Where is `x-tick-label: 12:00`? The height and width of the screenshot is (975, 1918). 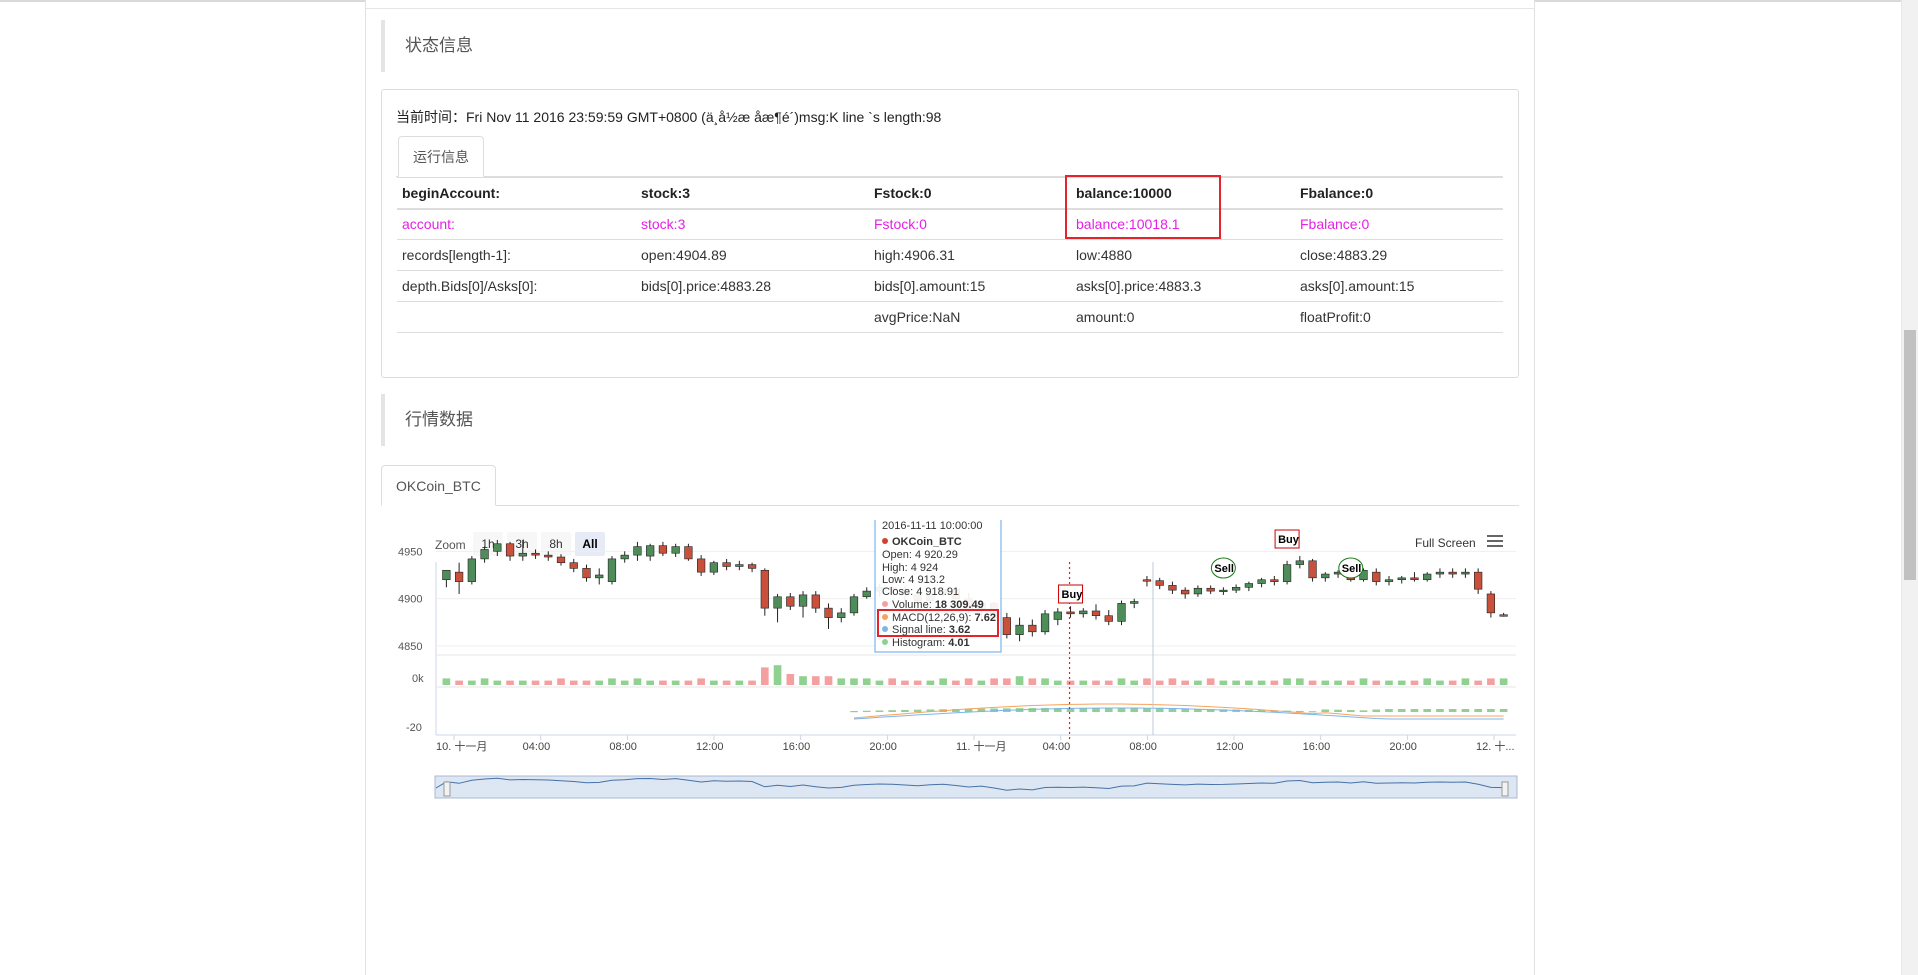
x-tick-label: 12:00 is located at coordinates (1230, 747).